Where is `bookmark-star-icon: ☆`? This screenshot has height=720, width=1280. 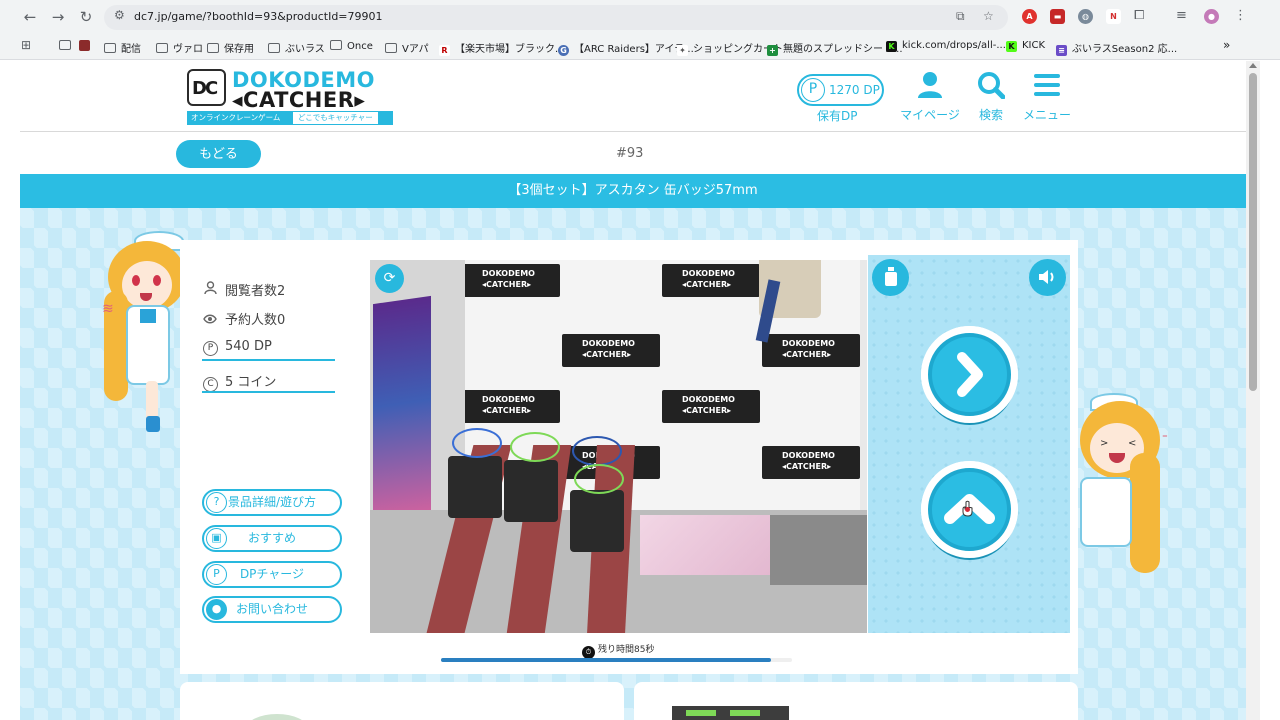
bookmark-star-icon: ☆ is located at coordinates (988, 16).